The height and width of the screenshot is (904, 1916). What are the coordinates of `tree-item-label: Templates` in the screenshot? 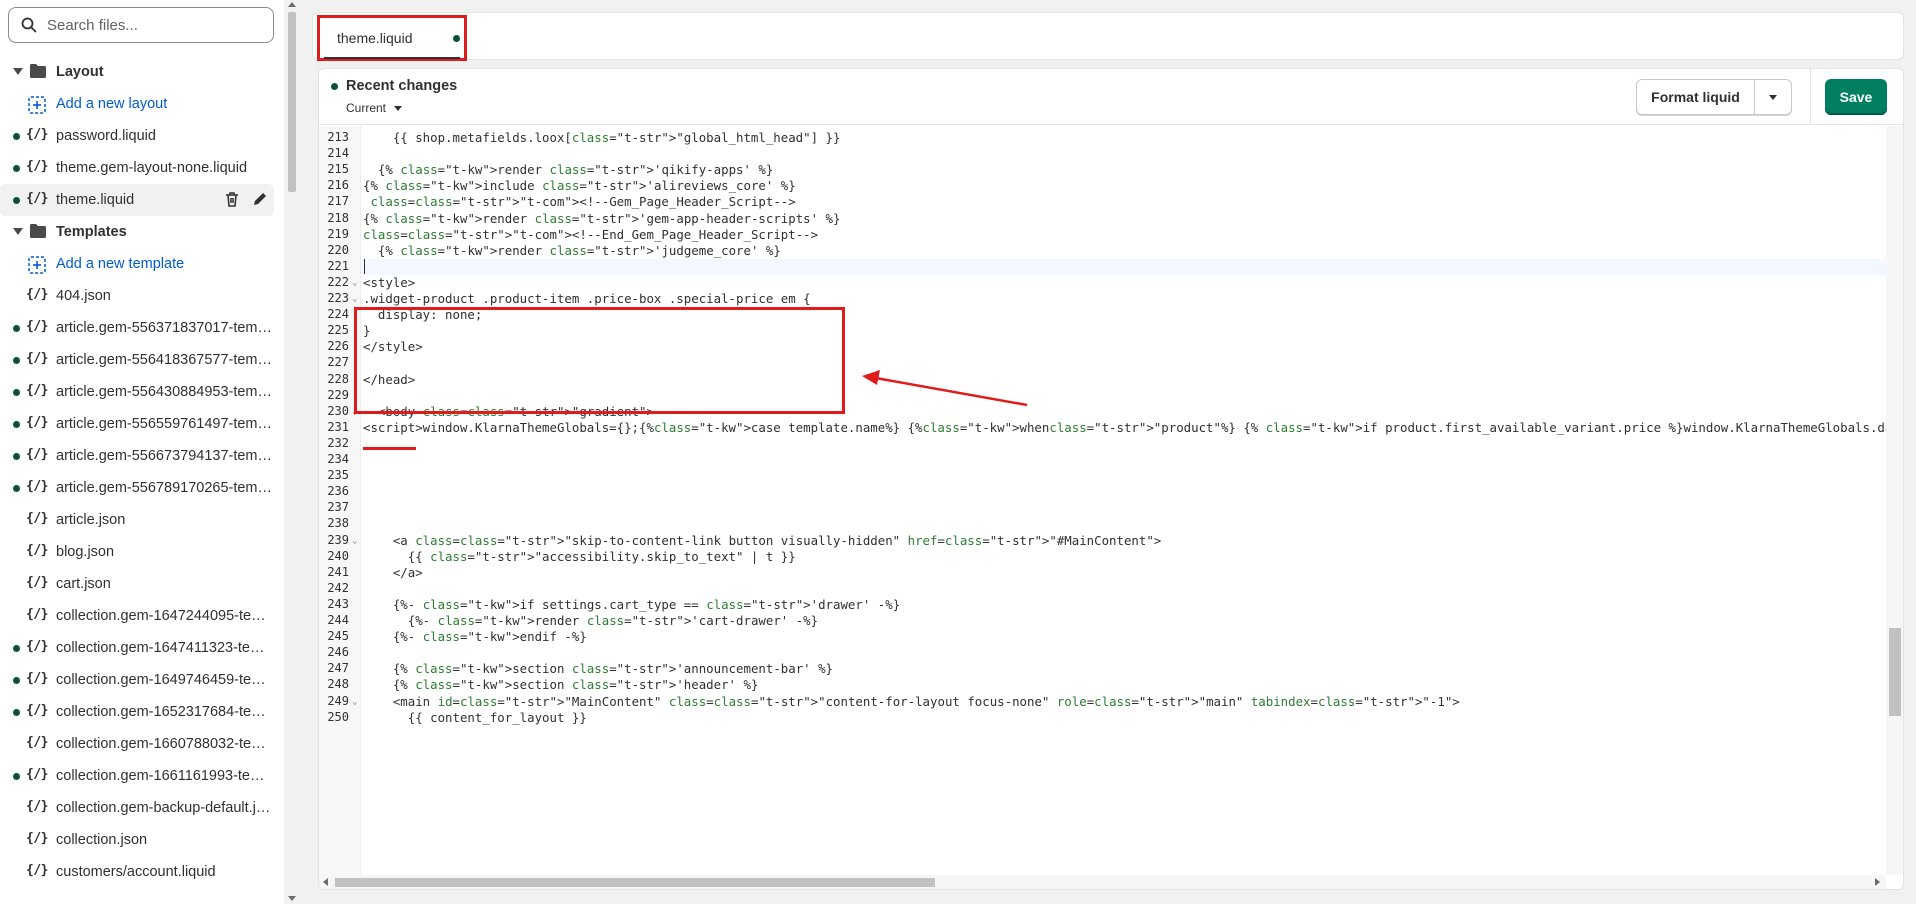 It's located at (91, 232).